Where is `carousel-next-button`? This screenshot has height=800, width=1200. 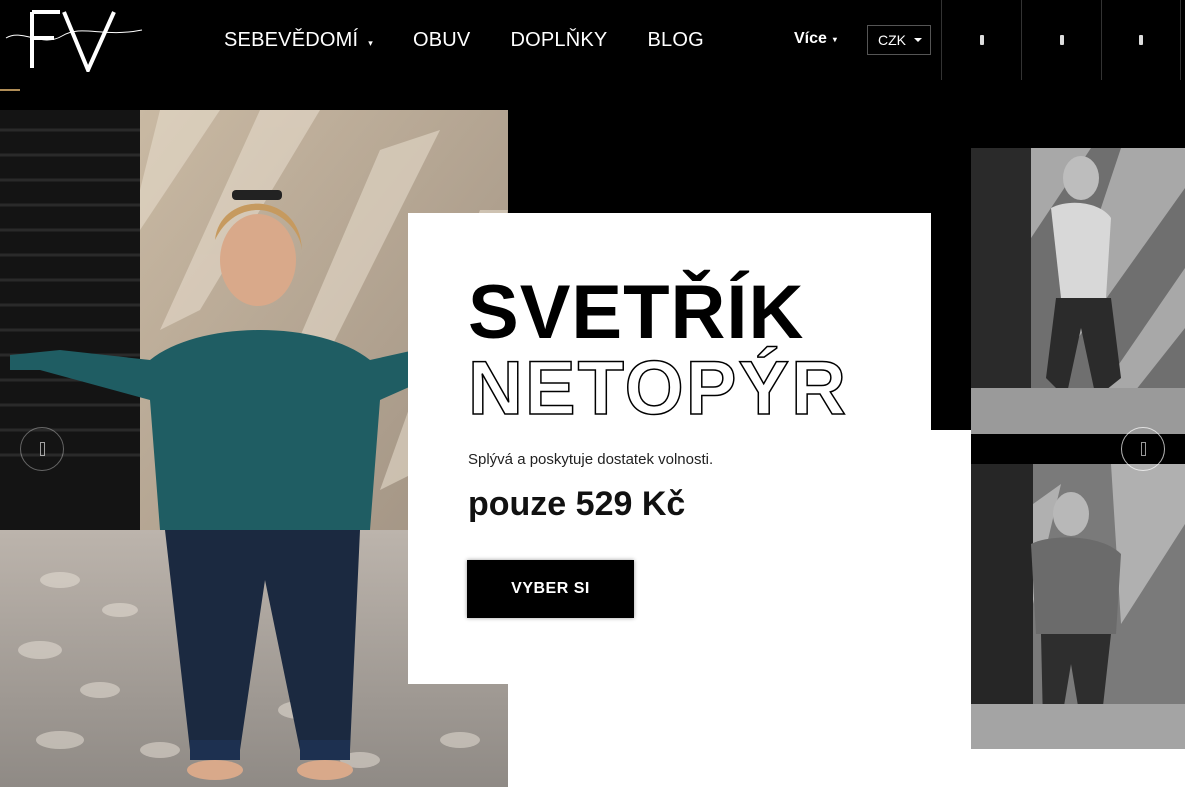
carousel-next-button is located at coordinates (1143, 449).